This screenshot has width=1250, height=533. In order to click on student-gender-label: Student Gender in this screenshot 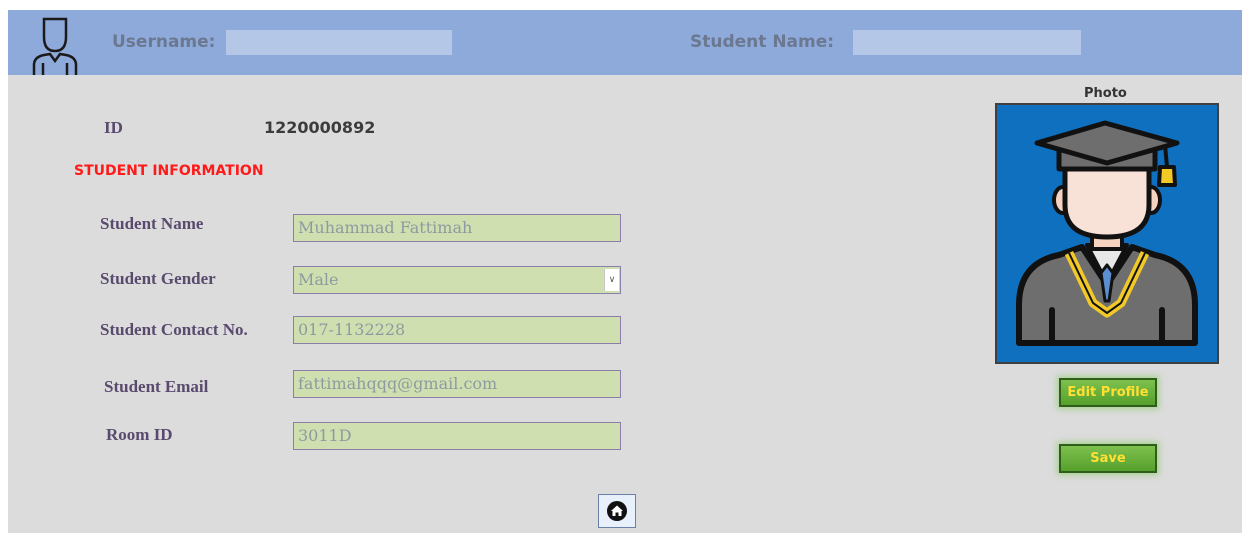, I will do `click(158, 278)`.